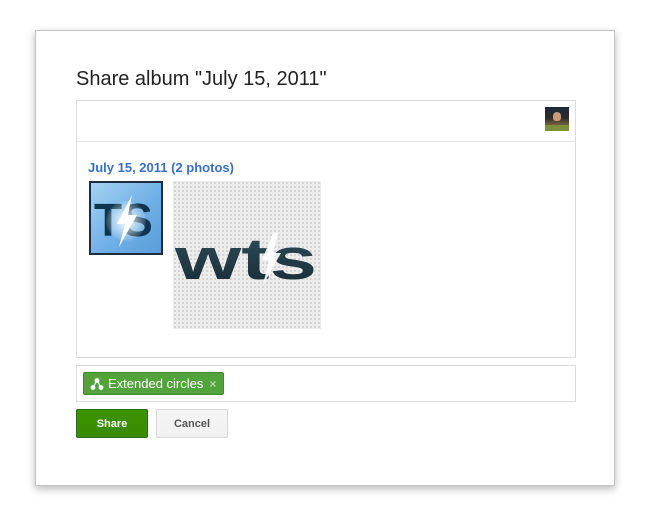 This screenshot has height=518, width=650. Describe the element at coordinates (161, 167) in the screenshot. I see `album-link: July 15, 2011 (2 photos)` at that location.